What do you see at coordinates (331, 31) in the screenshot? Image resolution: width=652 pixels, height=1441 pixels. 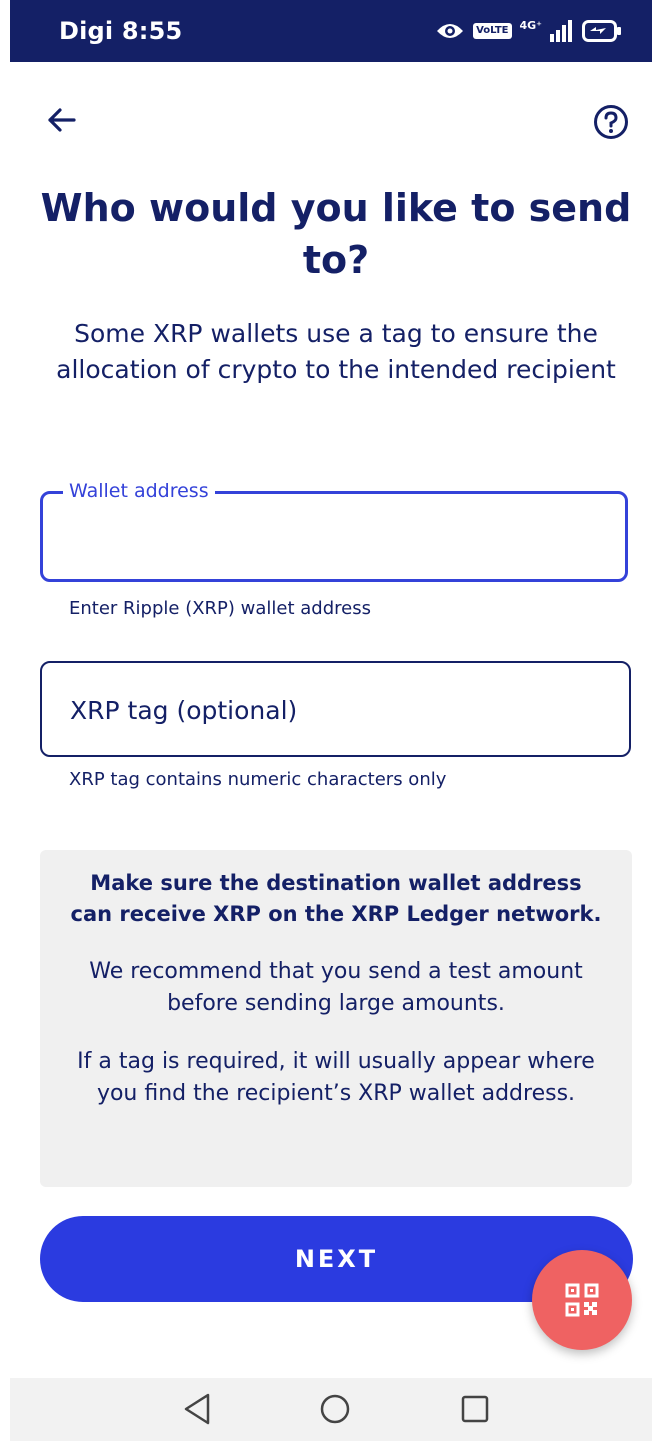 I see `status-bar: Digi 8:55 VoLTE 4G⁺` at bounding box center [331, 31].